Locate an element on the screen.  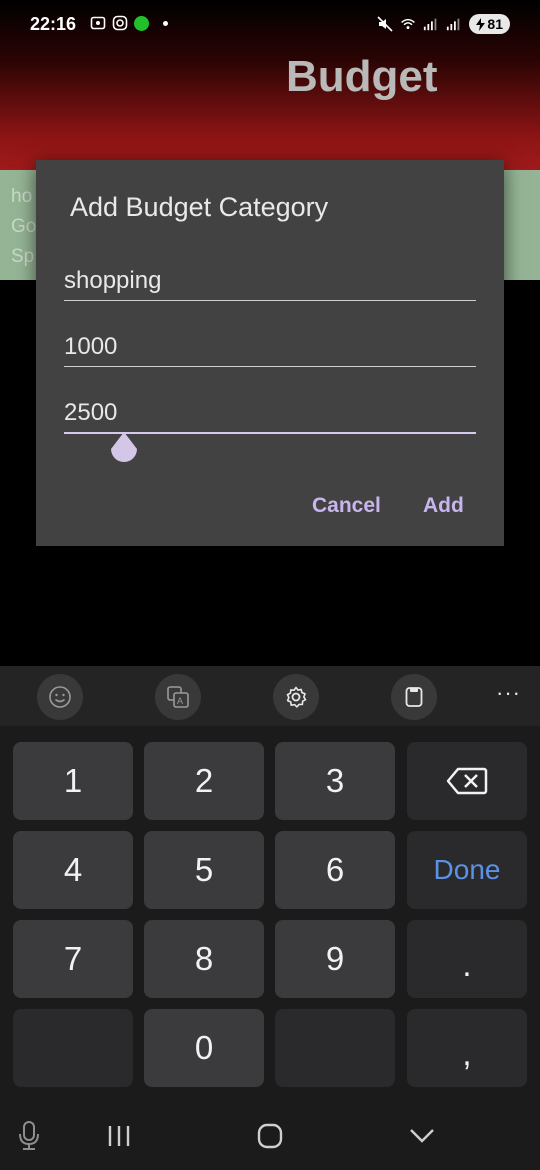
status-icons-left is located at coordinates (129, 23).